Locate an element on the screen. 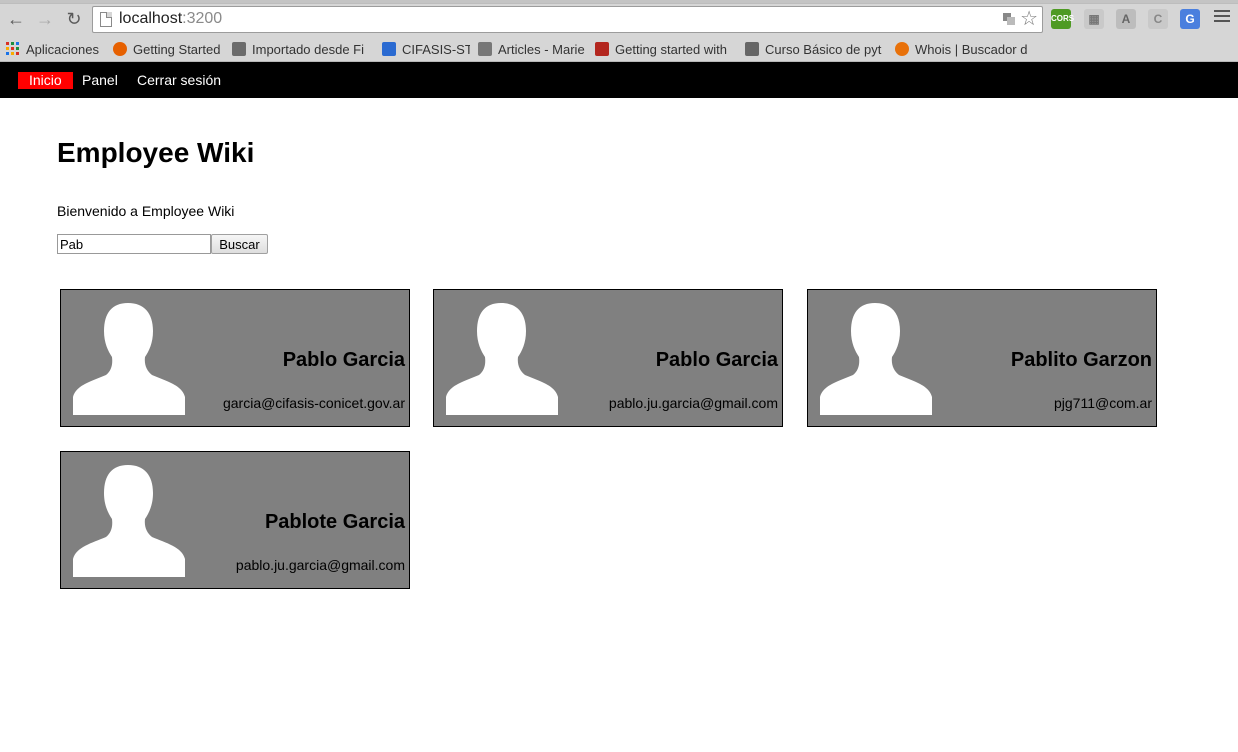  reload-icon: ↻ is located at coordinates (74, 19).